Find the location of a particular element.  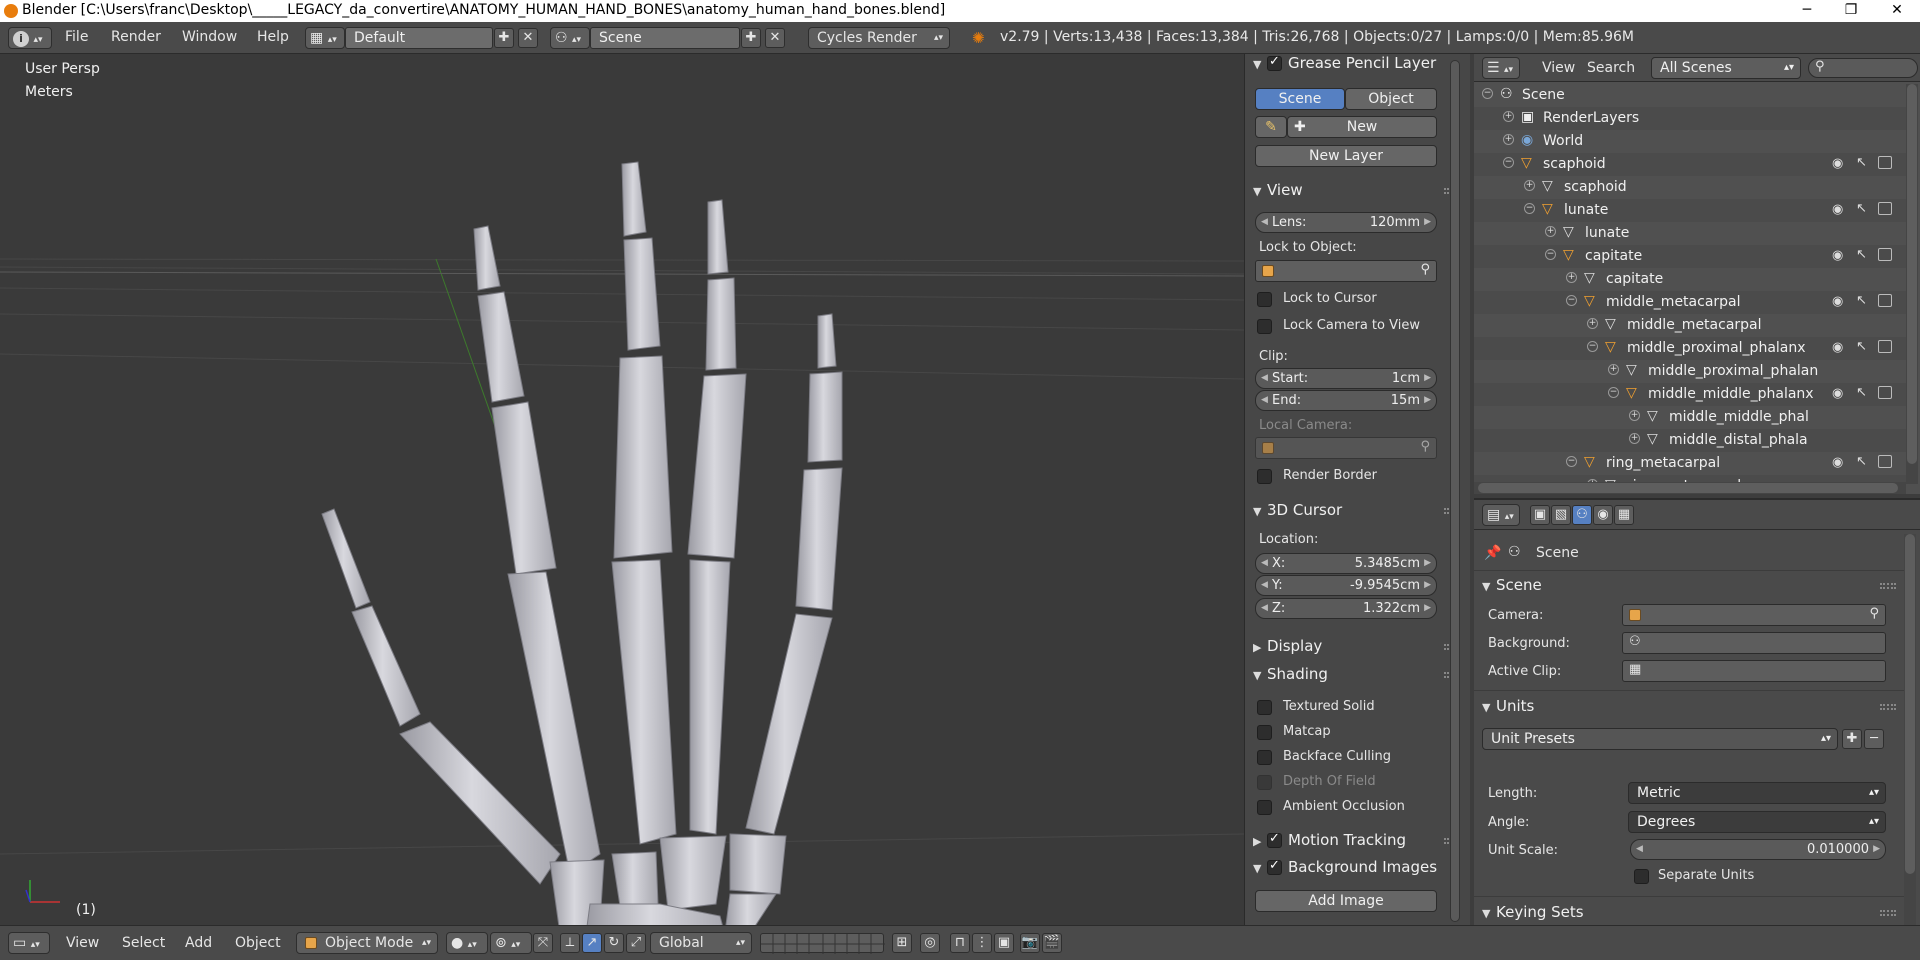

outliner-row: + ▣ RenderLayers is located at coordinates (1690, 118).